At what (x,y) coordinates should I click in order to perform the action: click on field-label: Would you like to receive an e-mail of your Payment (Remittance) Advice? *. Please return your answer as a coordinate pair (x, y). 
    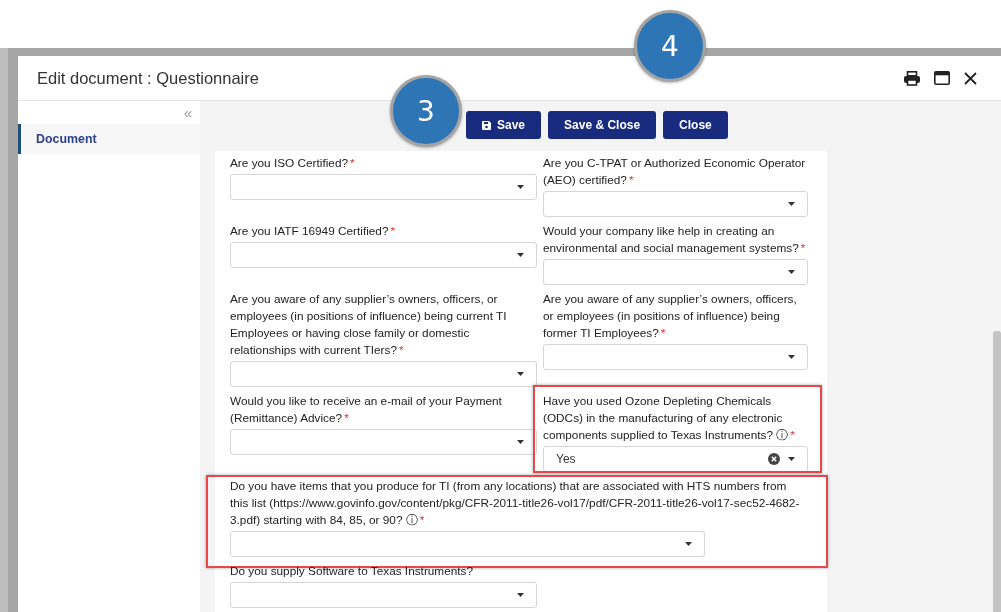
    Looking at the image, I should click on (366, 410).